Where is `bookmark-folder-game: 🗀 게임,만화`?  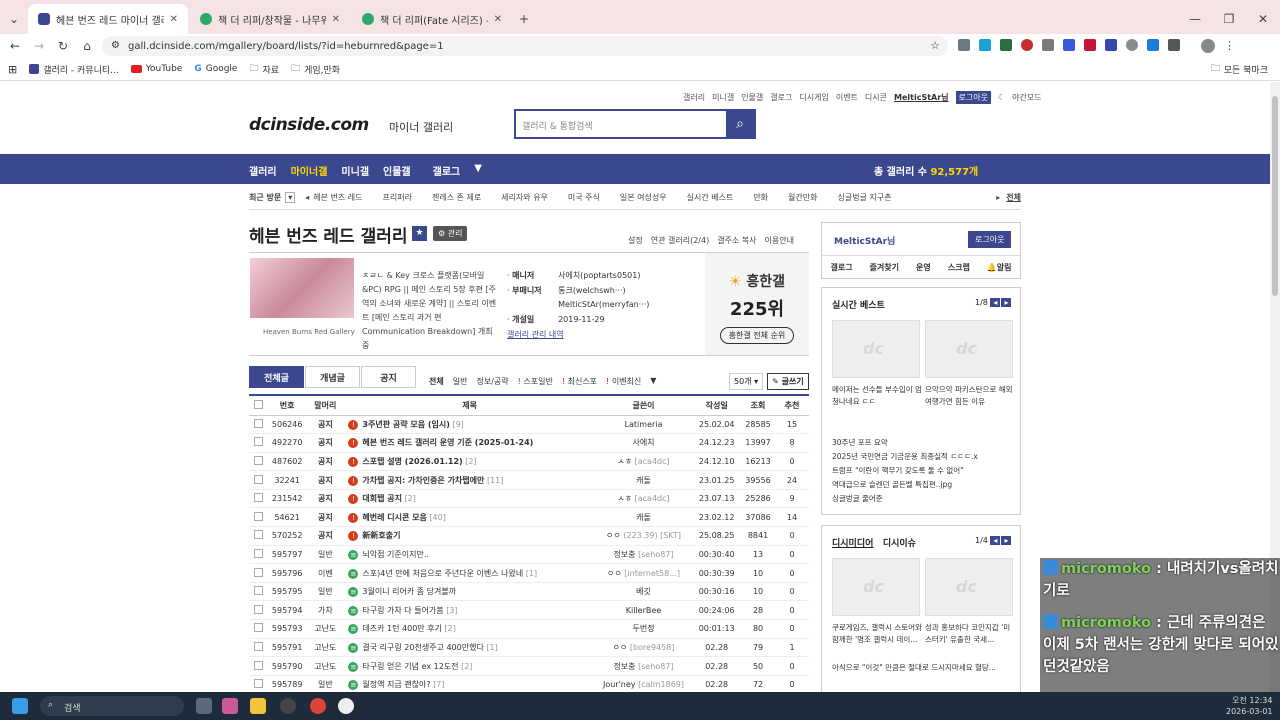 bookmark-folder-game: 🗀 게임,만화 is located at coordinates (315, 69).